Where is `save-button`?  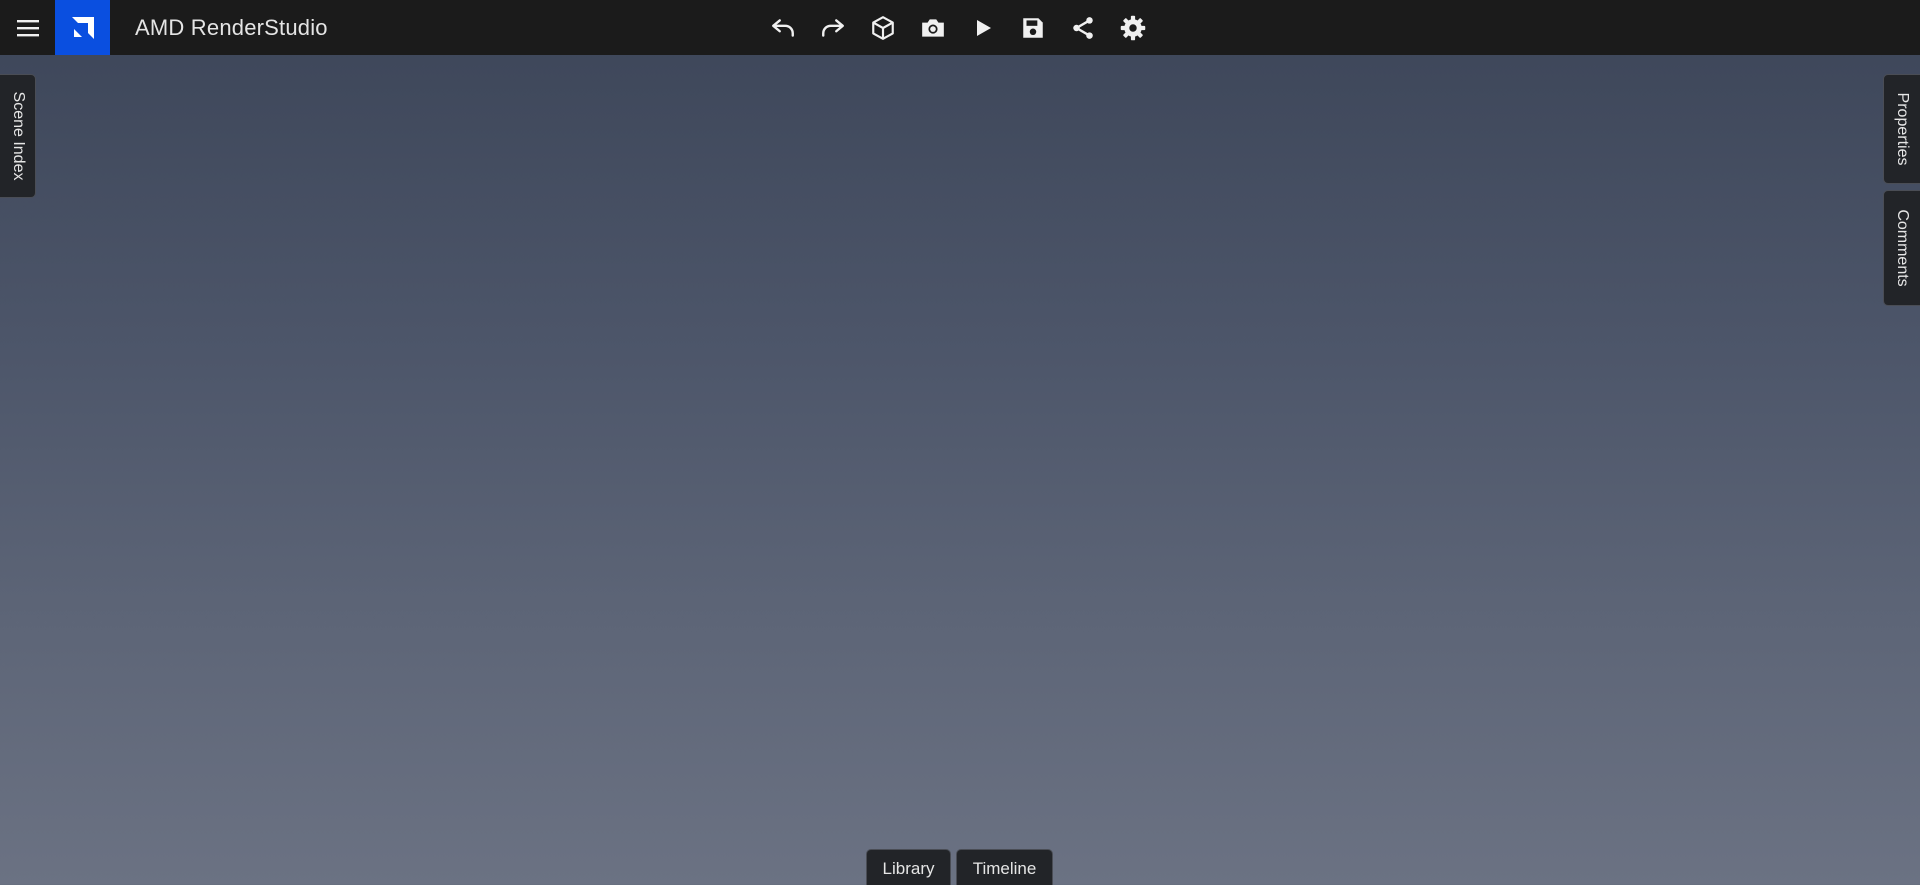
save-button is located at coordinates (1033, 28).